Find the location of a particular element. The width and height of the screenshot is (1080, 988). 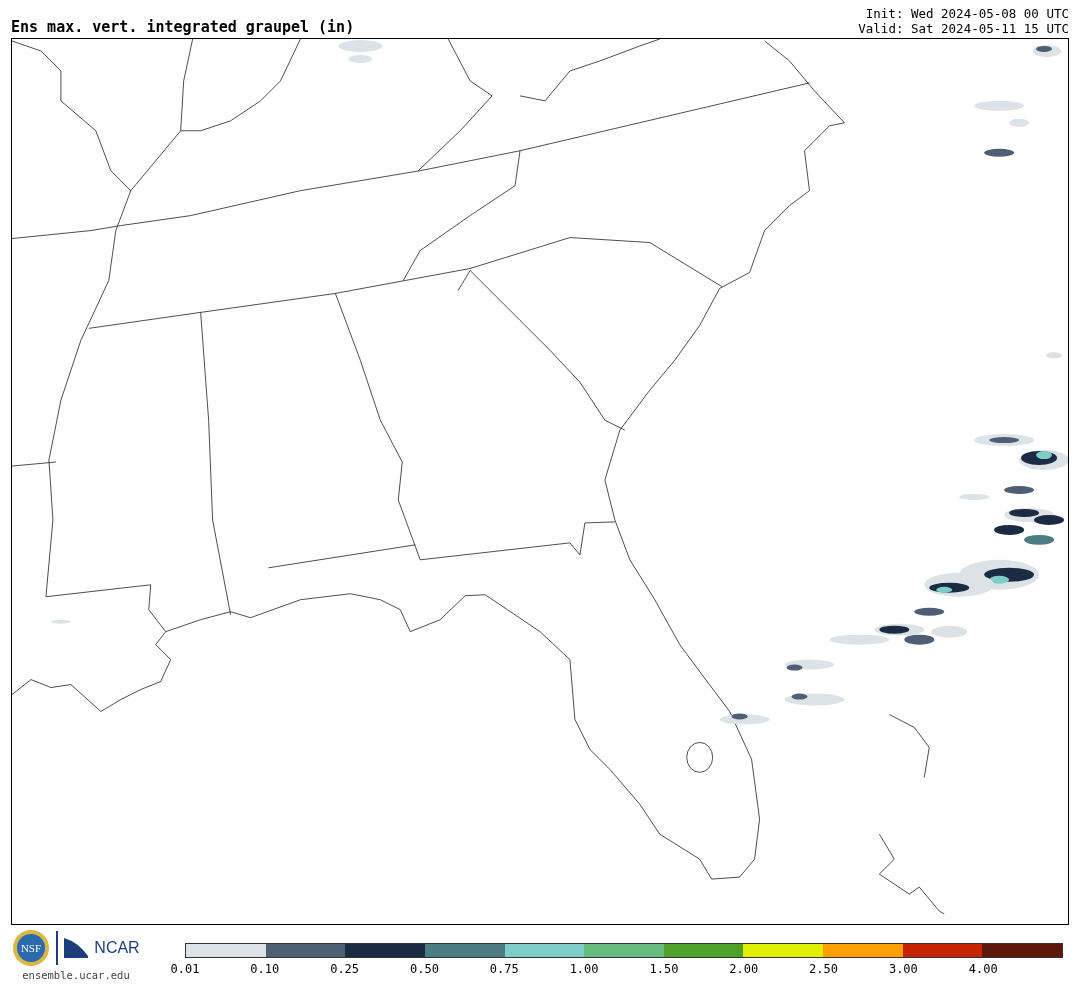

colorbar-tick-label: 0.25 is located at coordinates (345, 969).